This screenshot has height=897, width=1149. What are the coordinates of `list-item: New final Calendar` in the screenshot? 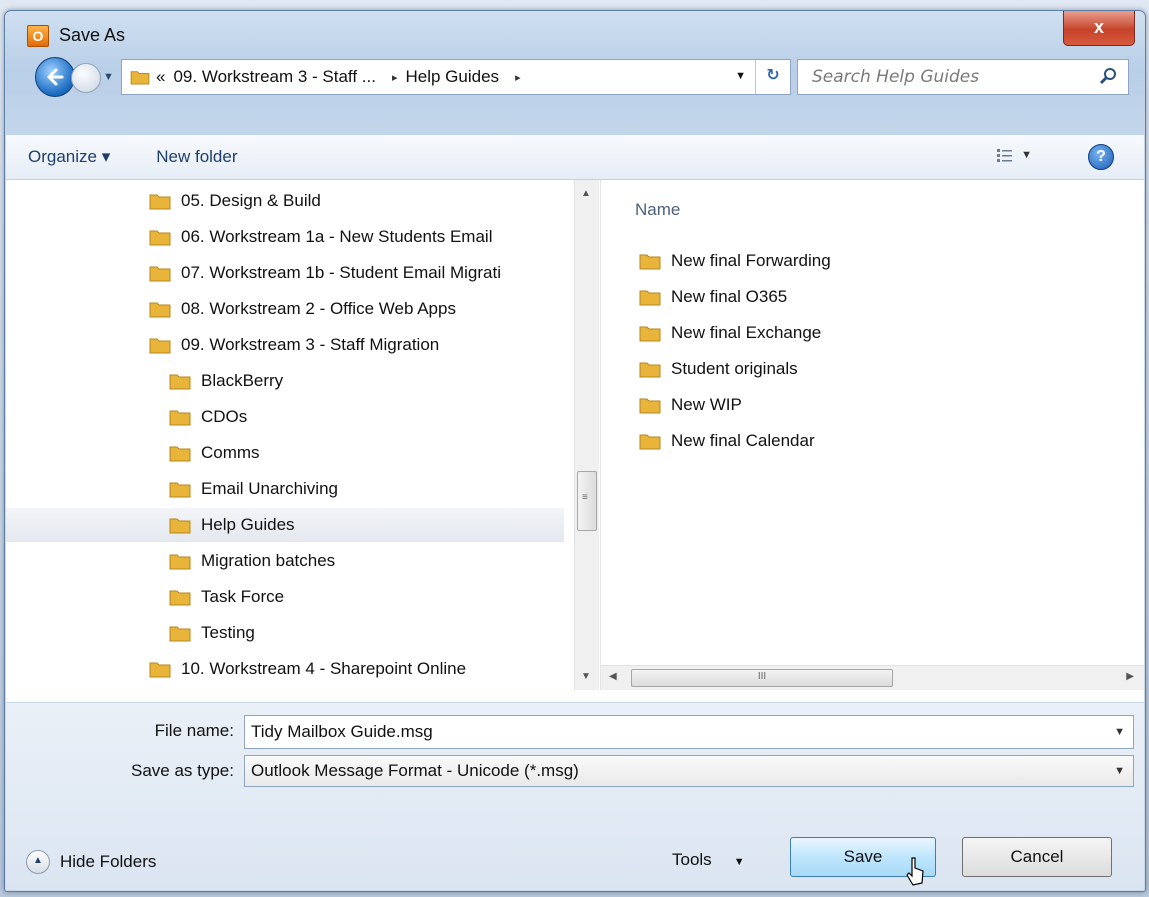 It's located at (727, 441).